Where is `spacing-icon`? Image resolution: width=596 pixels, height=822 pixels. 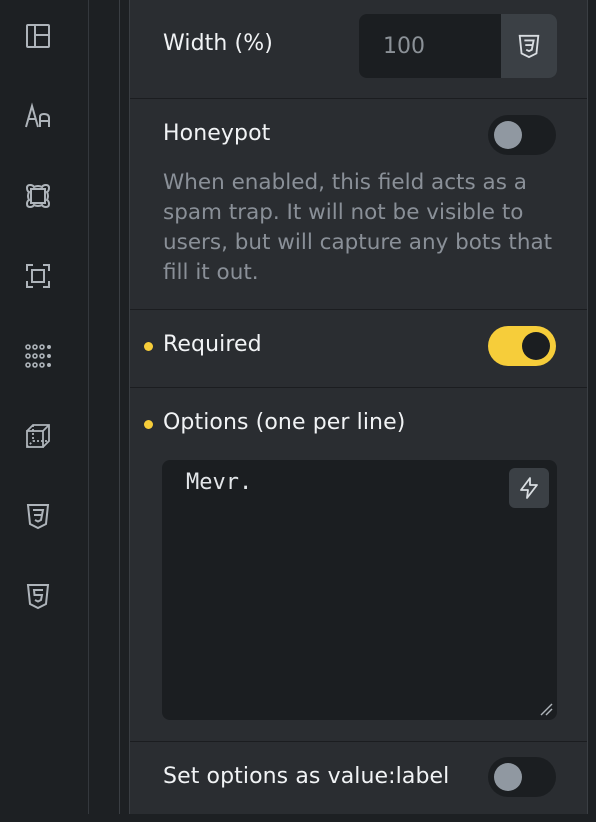 spacing-icon is located at coordinates (38, 196).